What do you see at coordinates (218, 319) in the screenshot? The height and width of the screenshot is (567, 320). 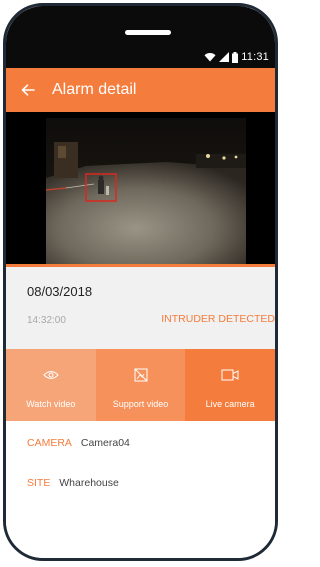 I see `alarm-status: INTRUDER DETECTED` at bounding box center [218, 319].